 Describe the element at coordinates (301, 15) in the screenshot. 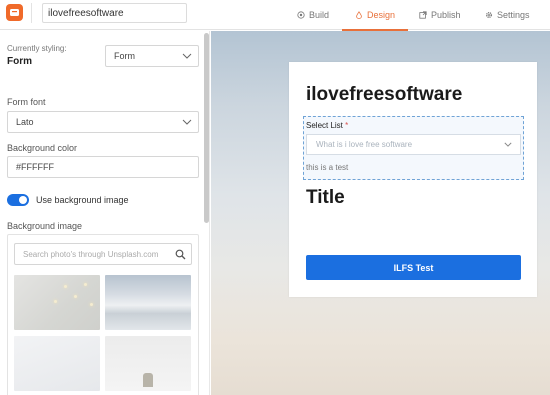

I see `target-icon` at that location.